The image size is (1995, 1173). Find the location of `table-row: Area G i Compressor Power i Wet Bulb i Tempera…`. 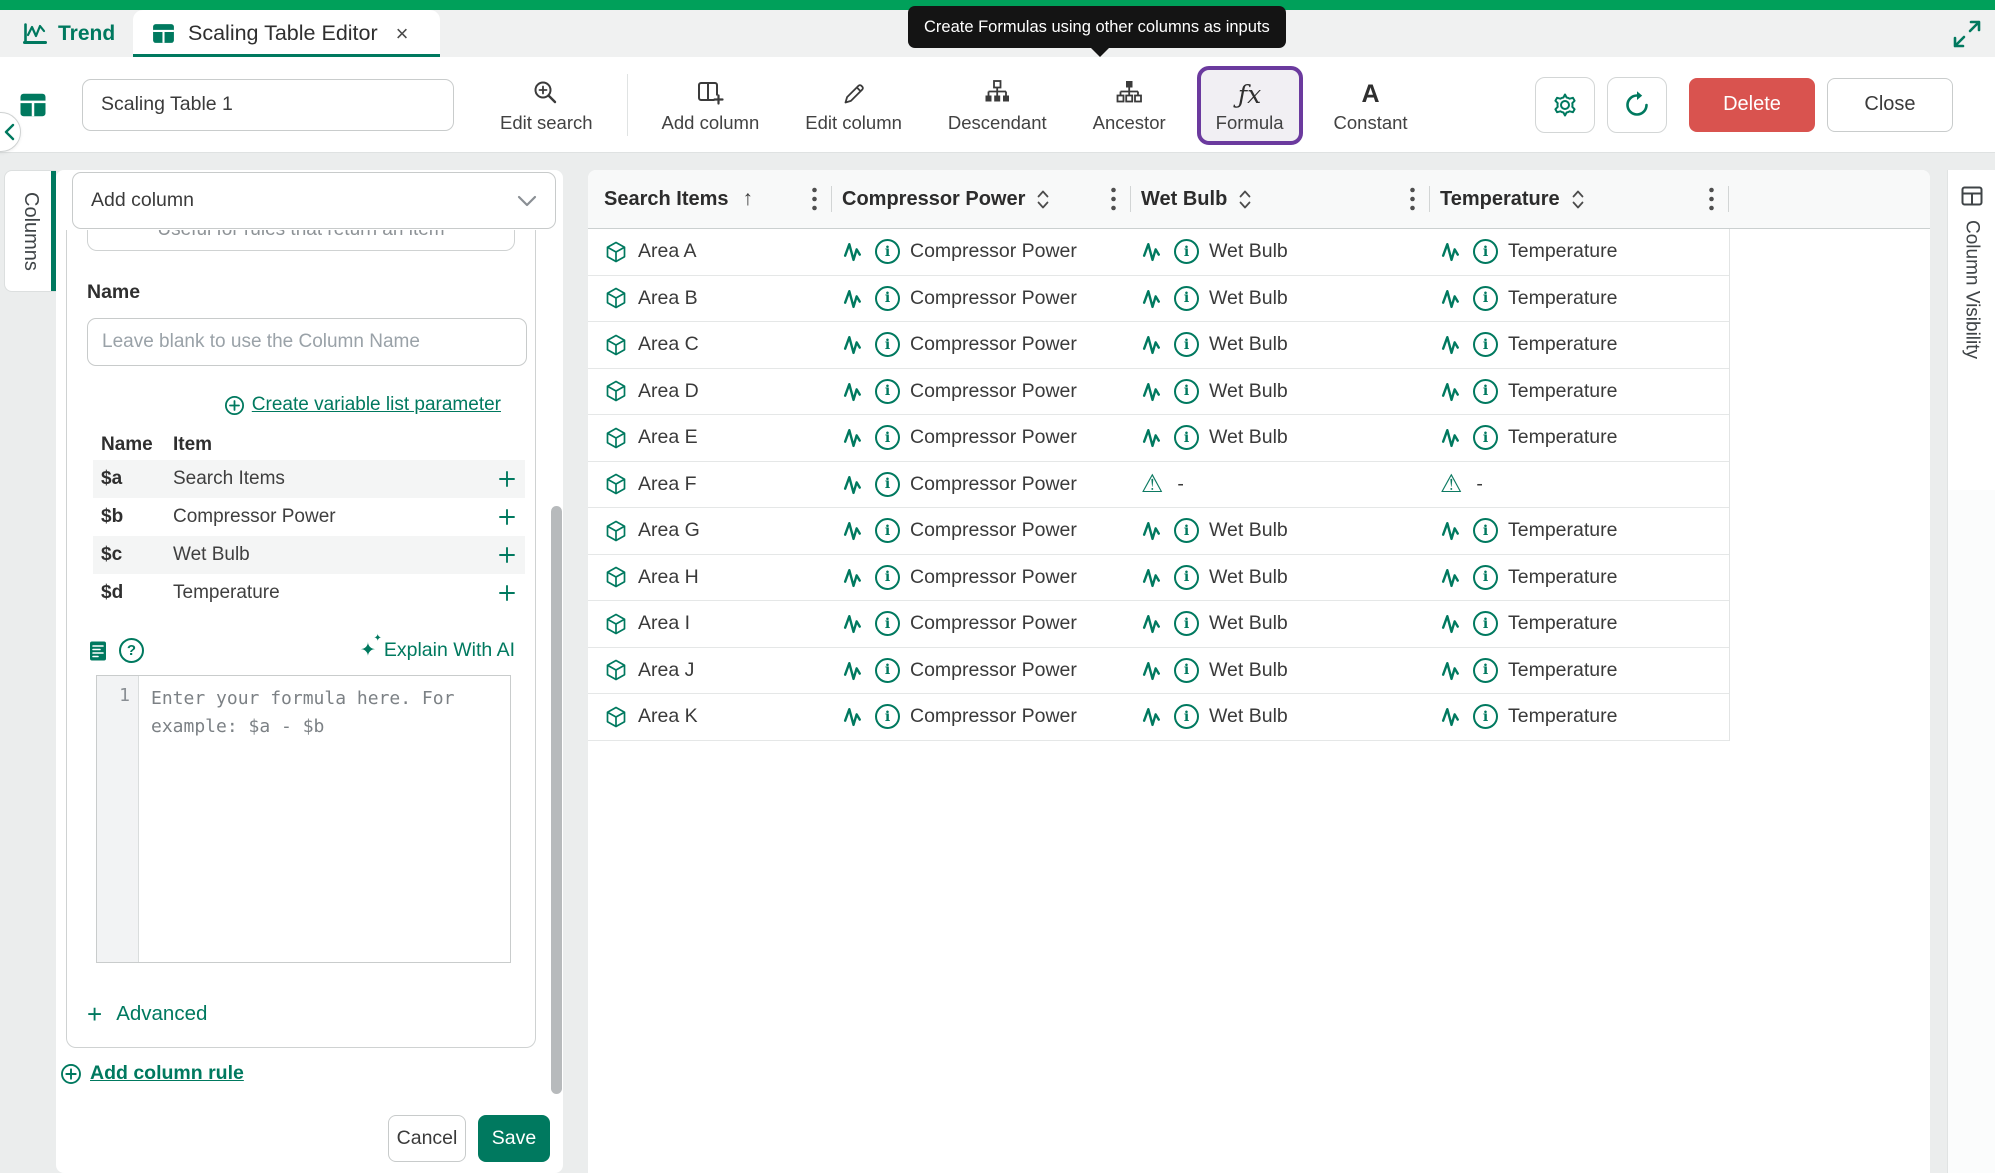

table-row: Area G i Compressor Power i Wet Bulb i Tempera… is located at coordinates (1158, 531).